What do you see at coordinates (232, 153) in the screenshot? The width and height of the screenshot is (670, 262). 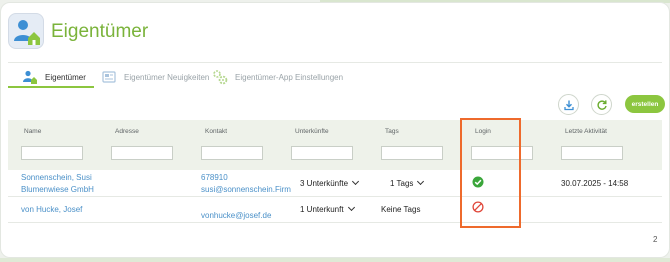 I see `filter-contact-input` at bounding box center [232, 153].